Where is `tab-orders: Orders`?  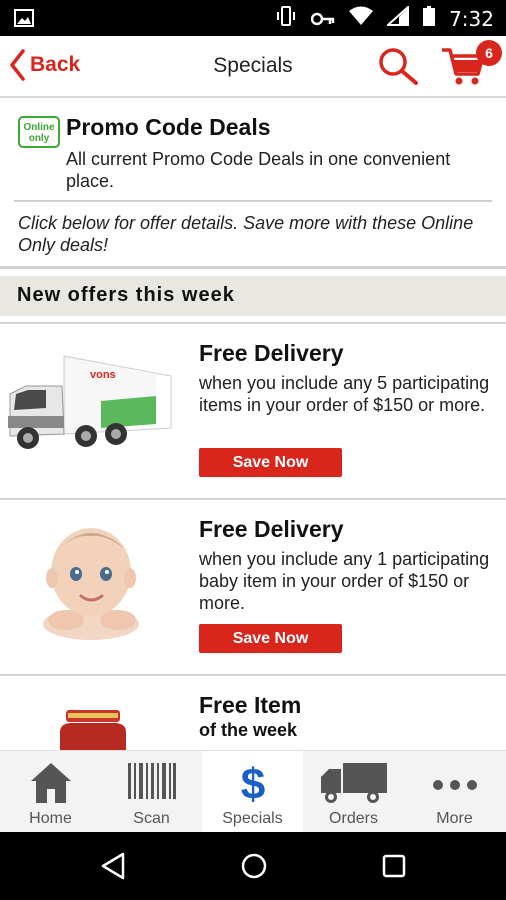 tab-orders: Orders is located at coordinates (353, 792).